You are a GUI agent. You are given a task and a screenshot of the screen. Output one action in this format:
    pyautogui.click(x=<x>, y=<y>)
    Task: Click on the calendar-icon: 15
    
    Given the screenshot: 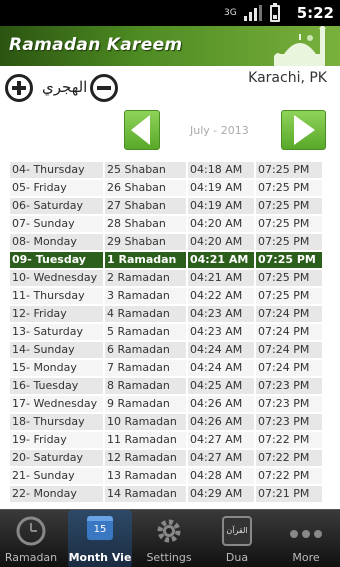 What is the action you would take?
    pyautogui.click(x=100, y=528)
    